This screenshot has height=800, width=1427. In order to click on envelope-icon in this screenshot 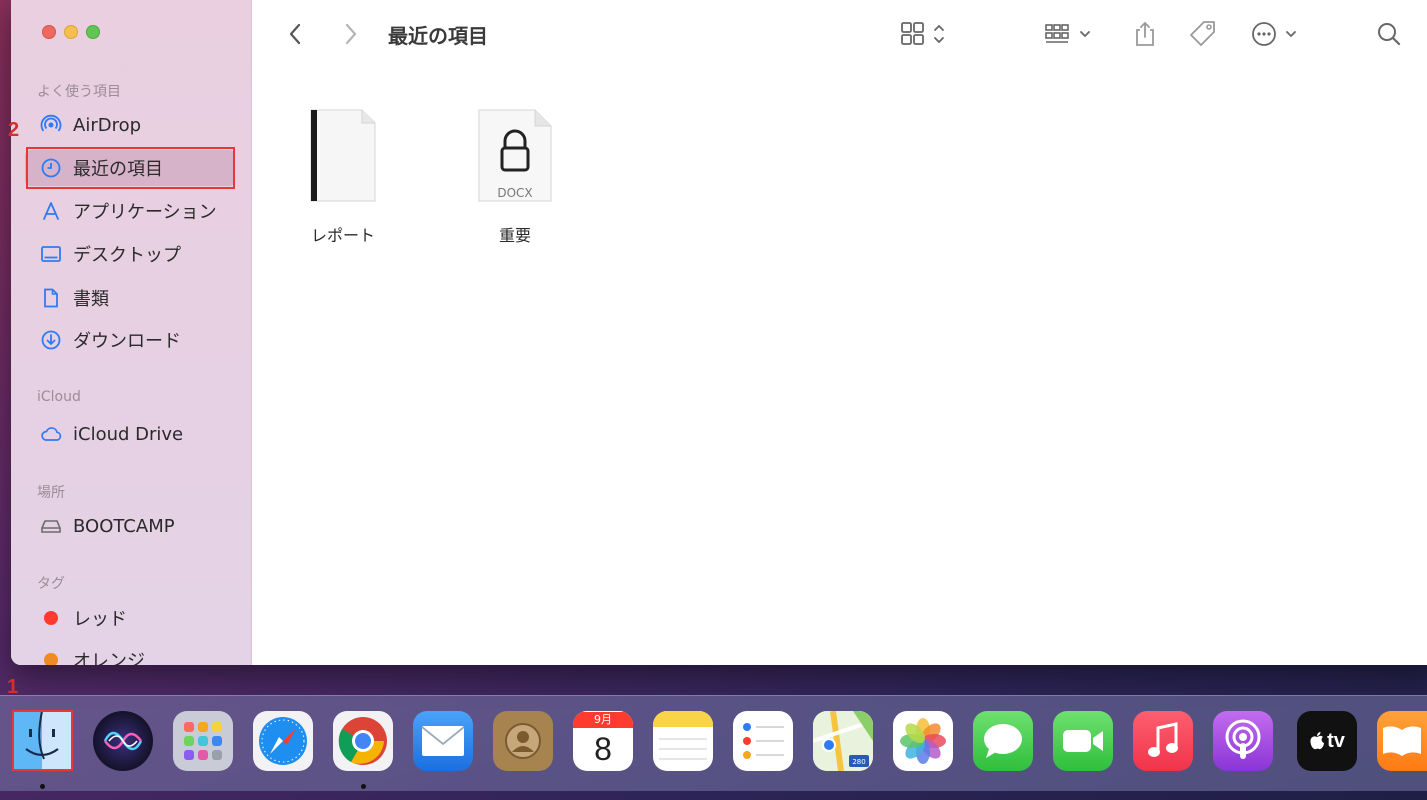, I will do `click(443, 741)`.